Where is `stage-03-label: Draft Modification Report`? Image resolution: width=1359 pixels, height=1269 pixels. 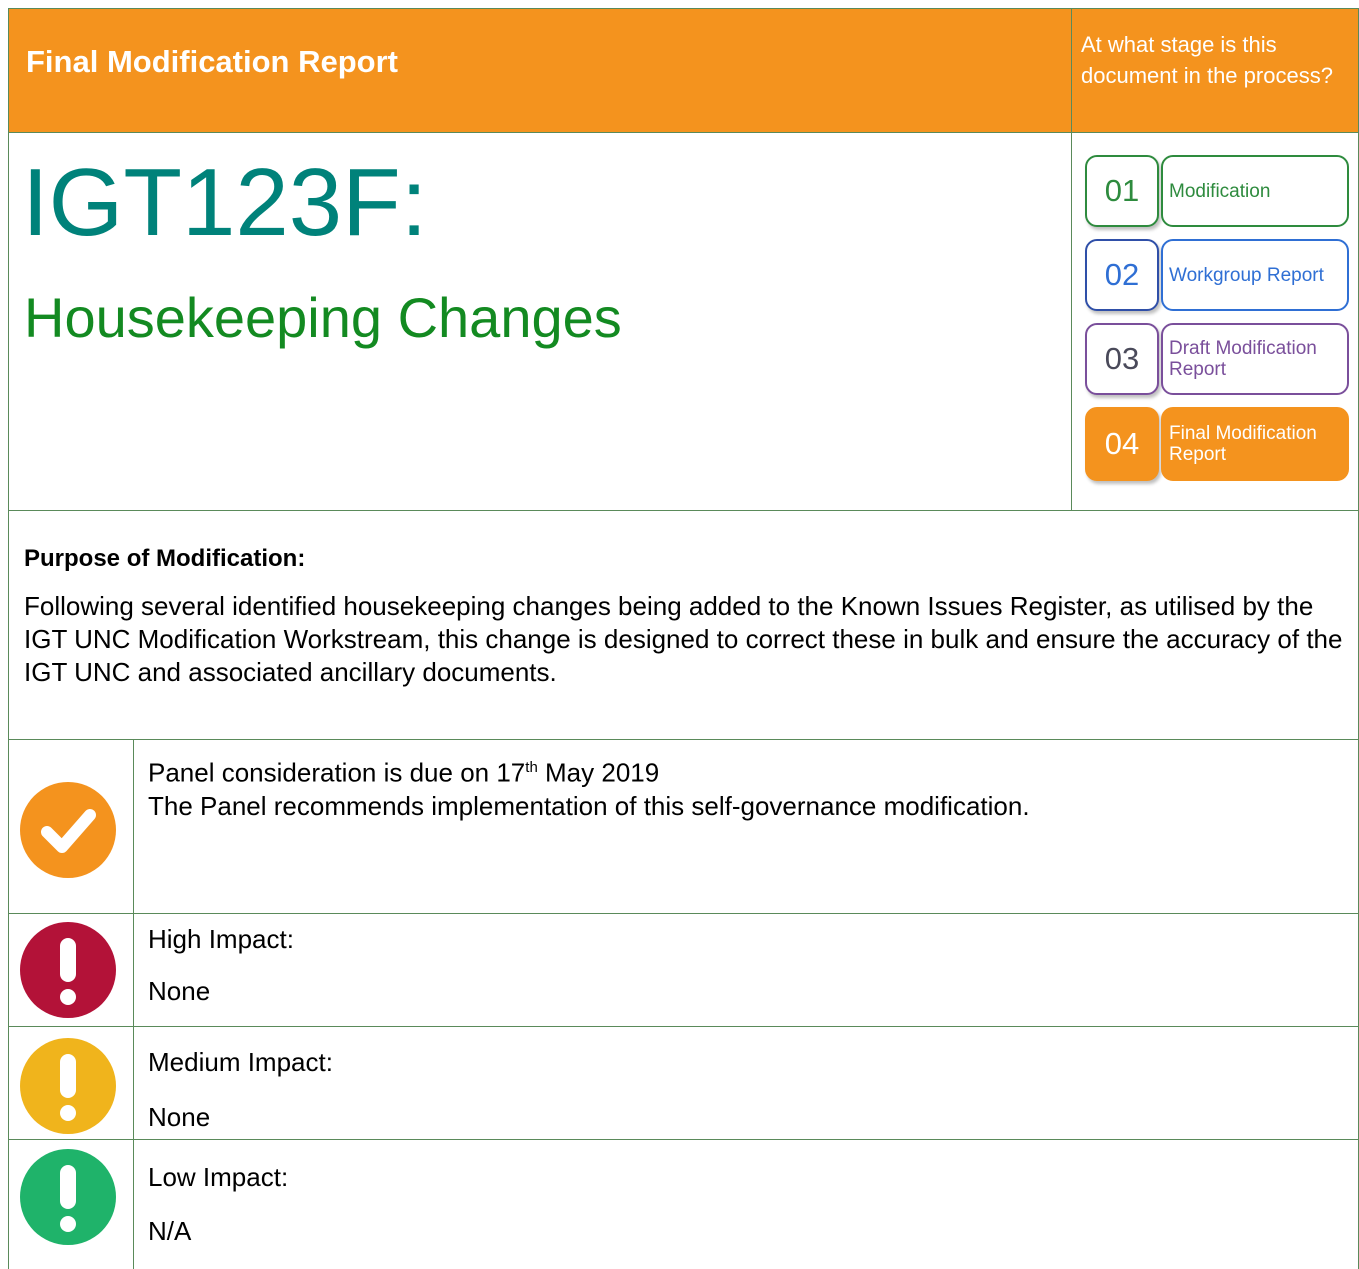
stage-03-label: Draft Modification Report is located at coordinates (1255, 359).